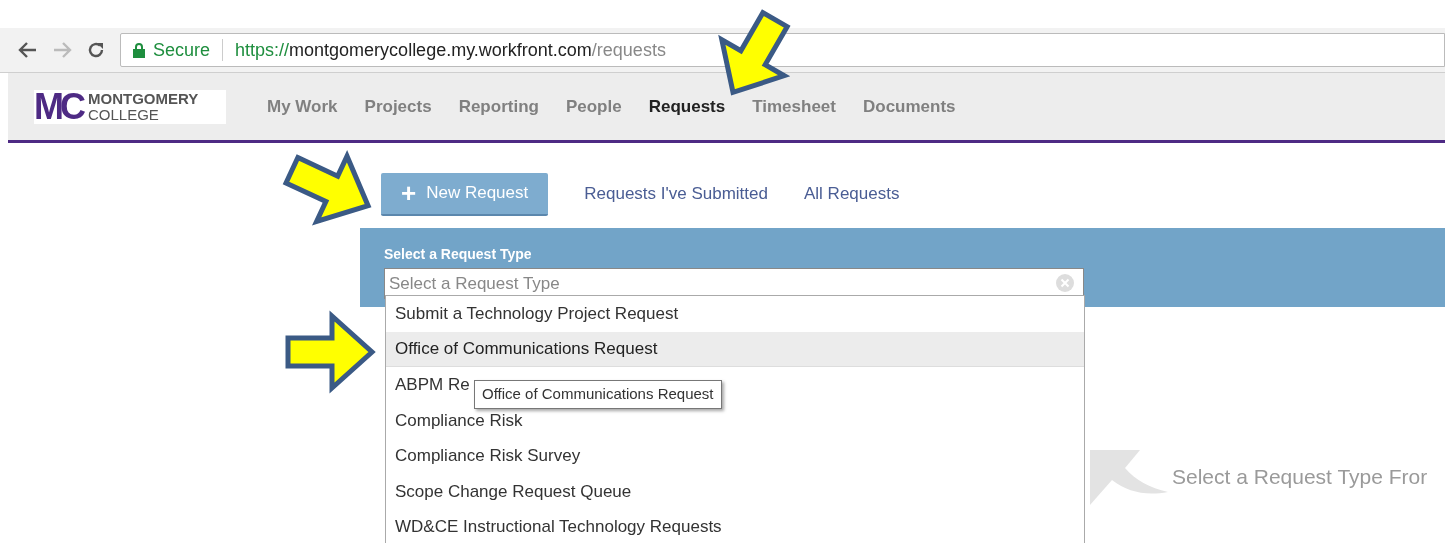  I want to click on curved-arrow-icon, so click(1129, 477).